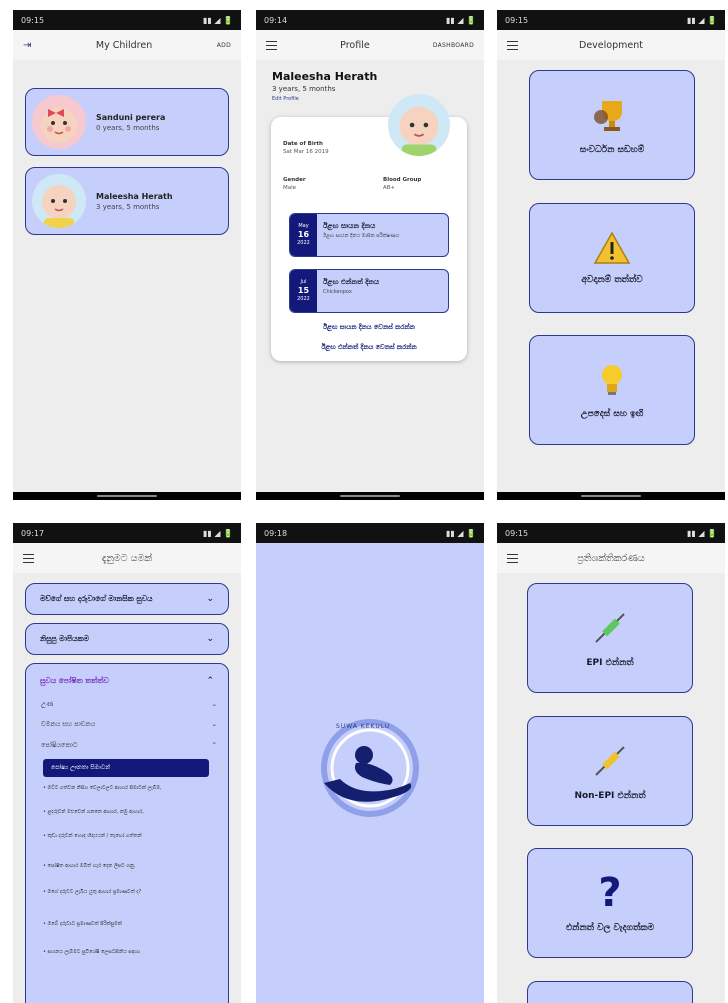 The image size is (728, 1003). What do you see at coordinates (610, 928) in the screenshot?
I see `tile-label: එන්නත් වල වැදගත්කම` at bounding box center [610, 928].